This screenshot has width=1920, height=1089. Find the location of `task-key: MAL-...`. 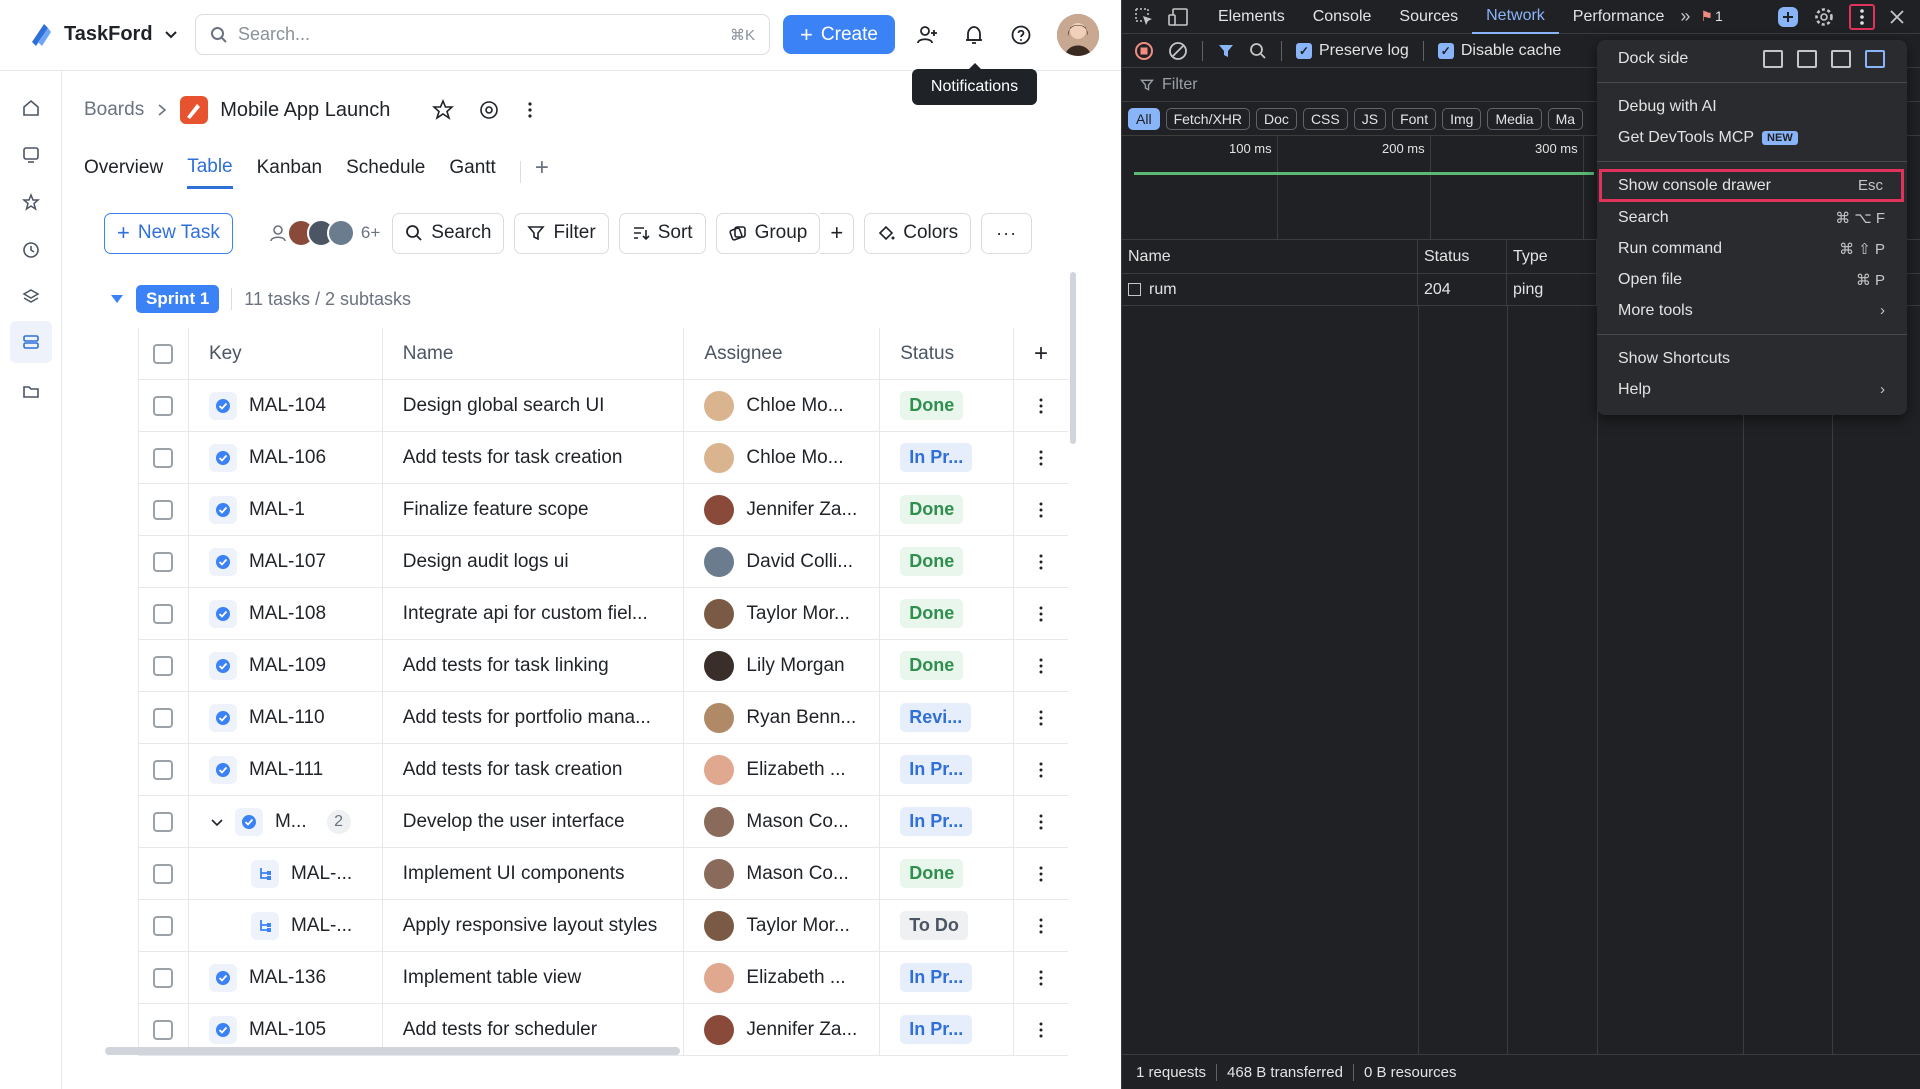

task-key: MAL-... is located at coordinates (321, 926).